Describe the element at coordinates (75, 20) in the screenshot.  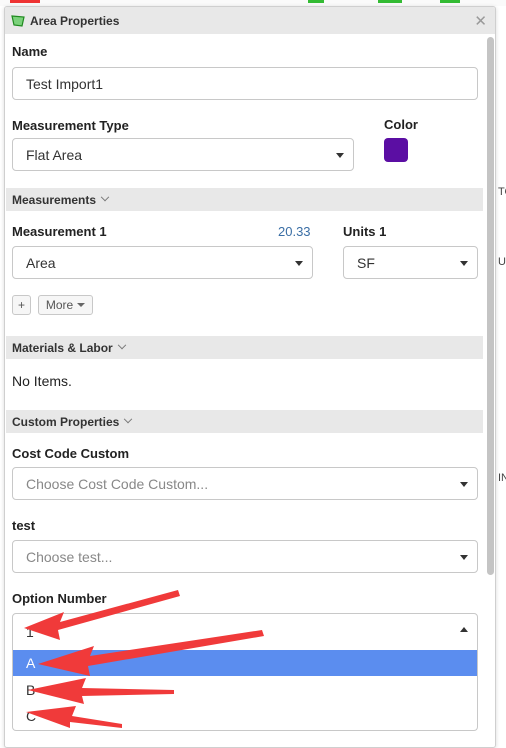
I see `panel-title: Area Properties` at that location.